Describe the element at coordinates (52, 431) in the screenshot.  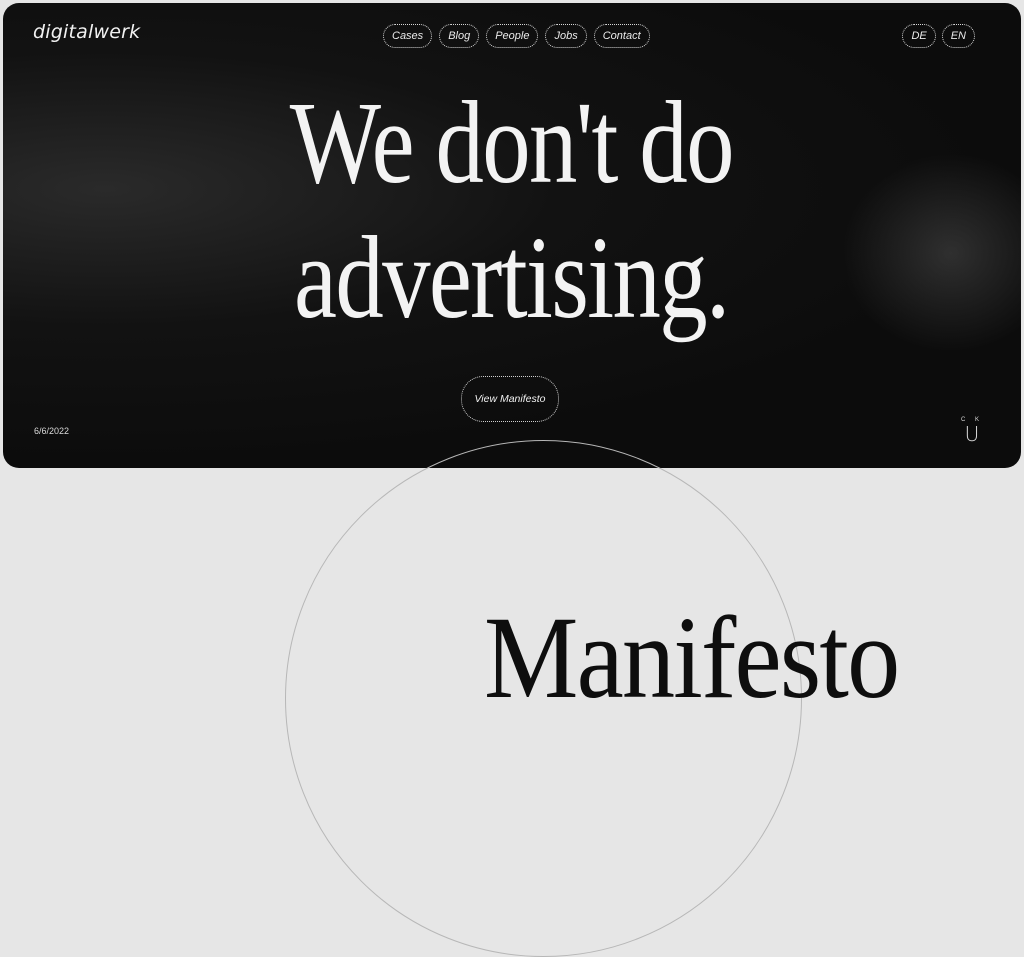
I see `date-label: 6/6/2022` at that location.